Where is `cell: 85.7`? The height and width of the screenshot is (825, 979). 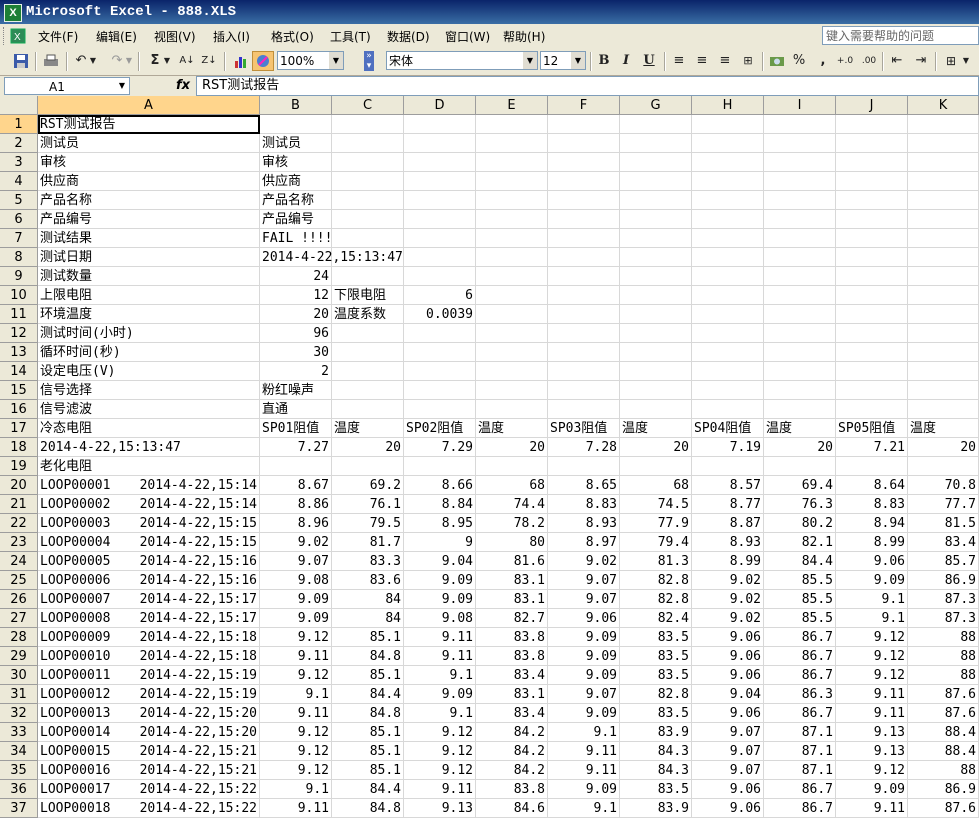
cell: 85.7 is located at coordinates (943, 561).